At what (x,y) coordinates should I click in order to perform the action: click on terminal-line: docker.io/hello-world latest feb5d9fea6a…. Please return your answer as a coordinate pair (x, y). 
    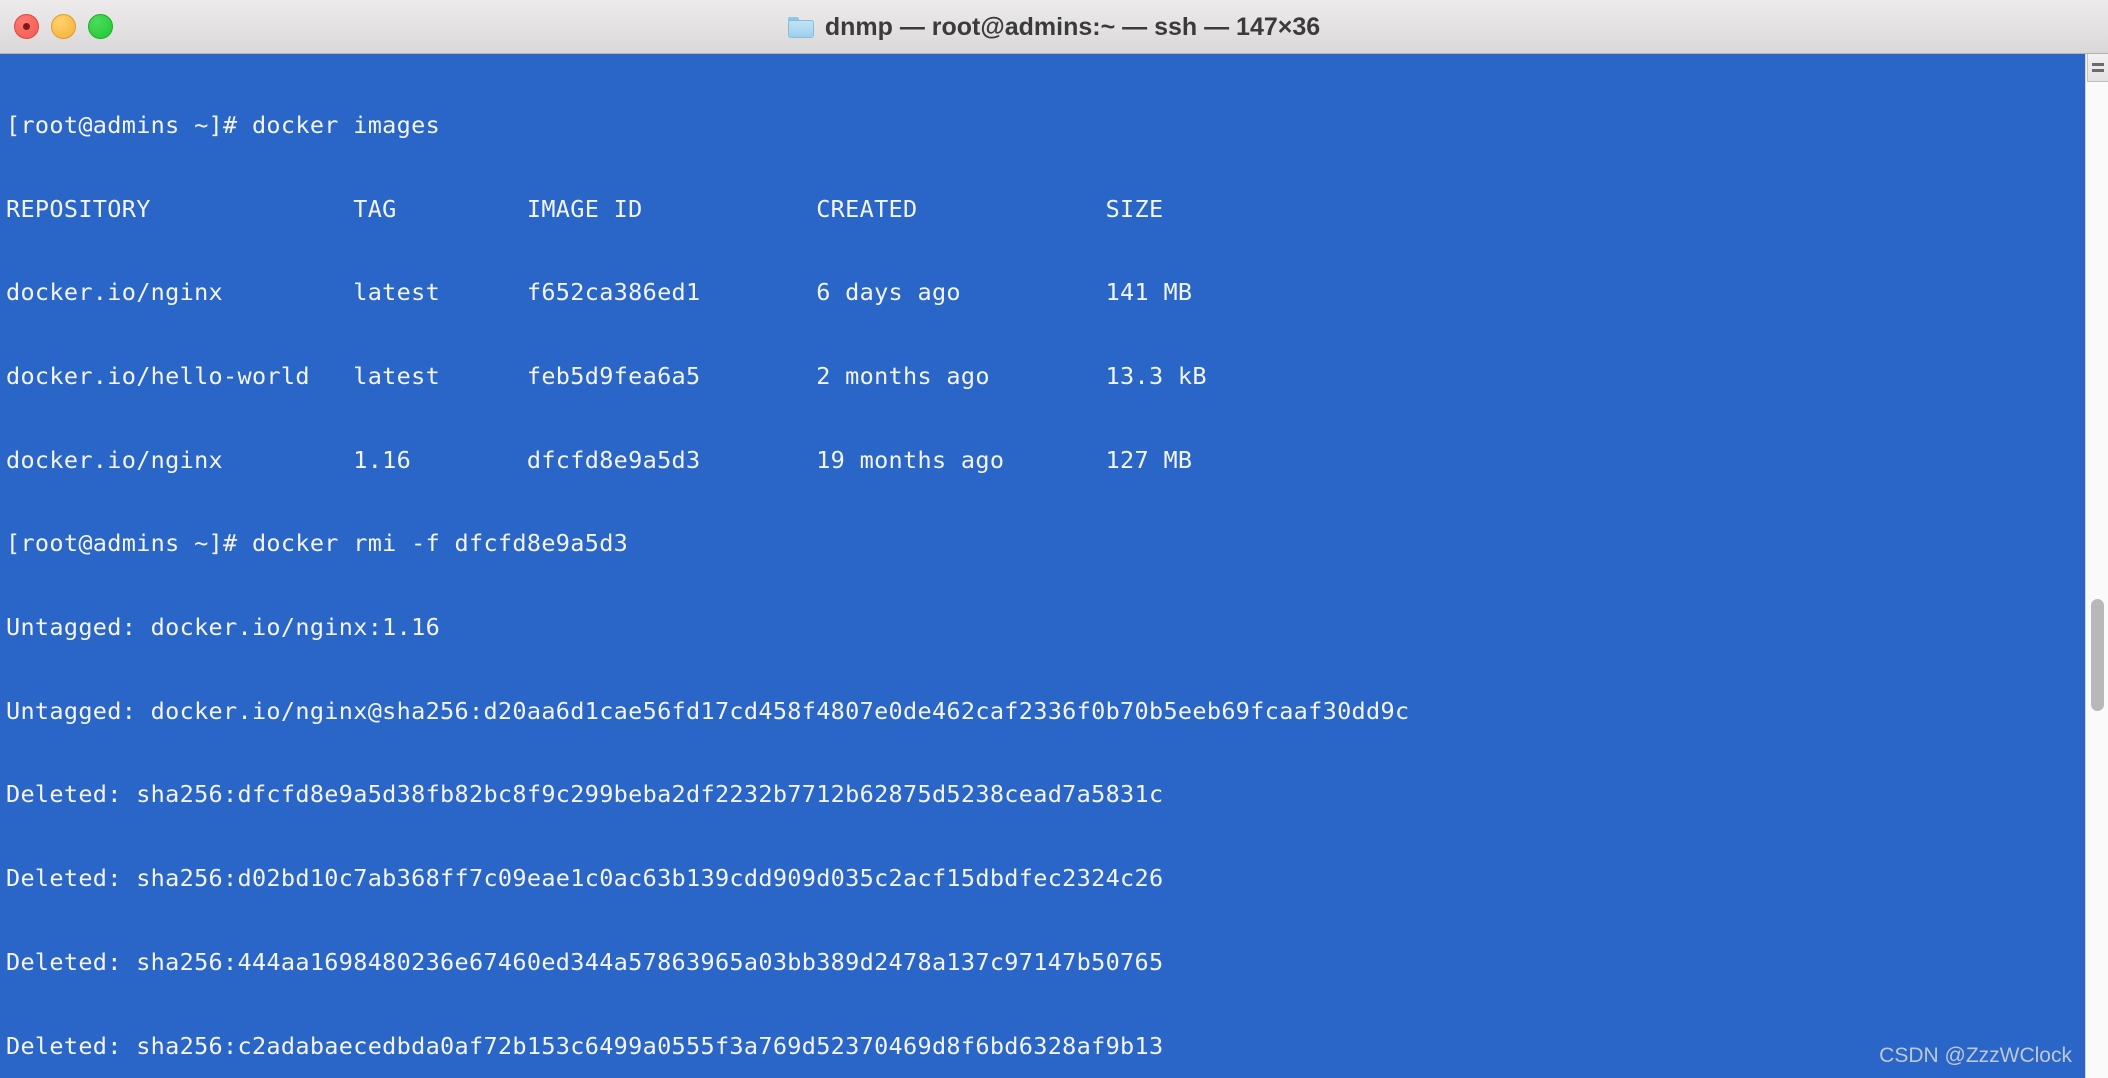
    Looking at the image, I should click on (606, 375).